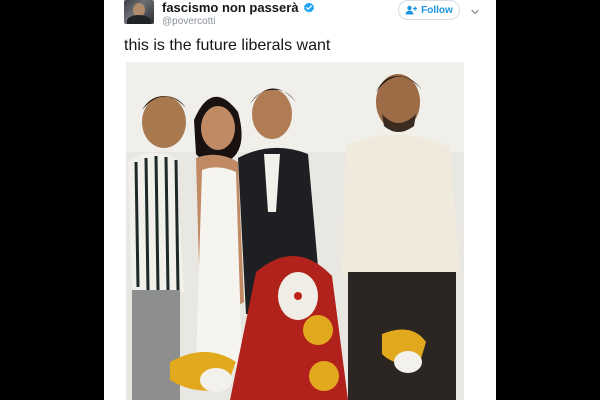  I want to click on follow-label: Follow, so click(437, 10).